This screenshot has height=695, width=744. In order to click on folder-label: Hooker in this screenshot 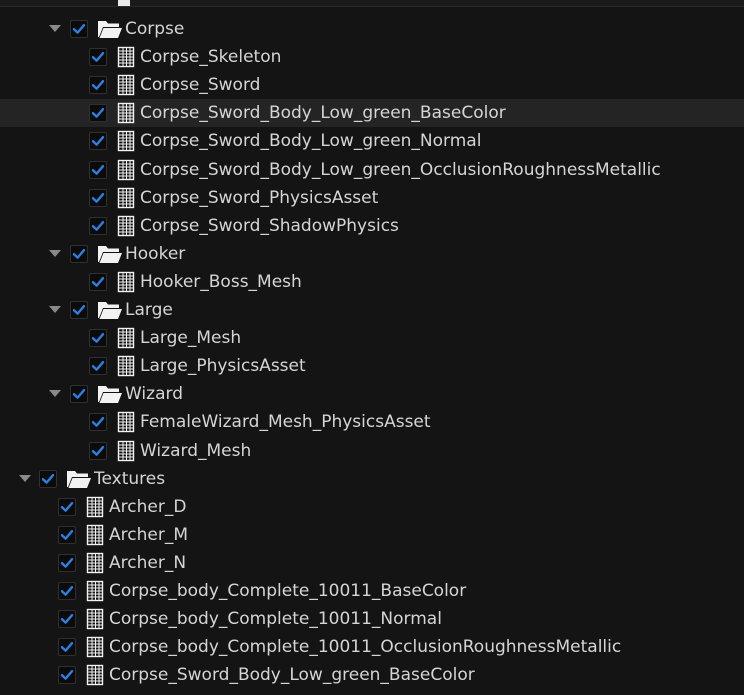, I will do `click(155, 253)`.